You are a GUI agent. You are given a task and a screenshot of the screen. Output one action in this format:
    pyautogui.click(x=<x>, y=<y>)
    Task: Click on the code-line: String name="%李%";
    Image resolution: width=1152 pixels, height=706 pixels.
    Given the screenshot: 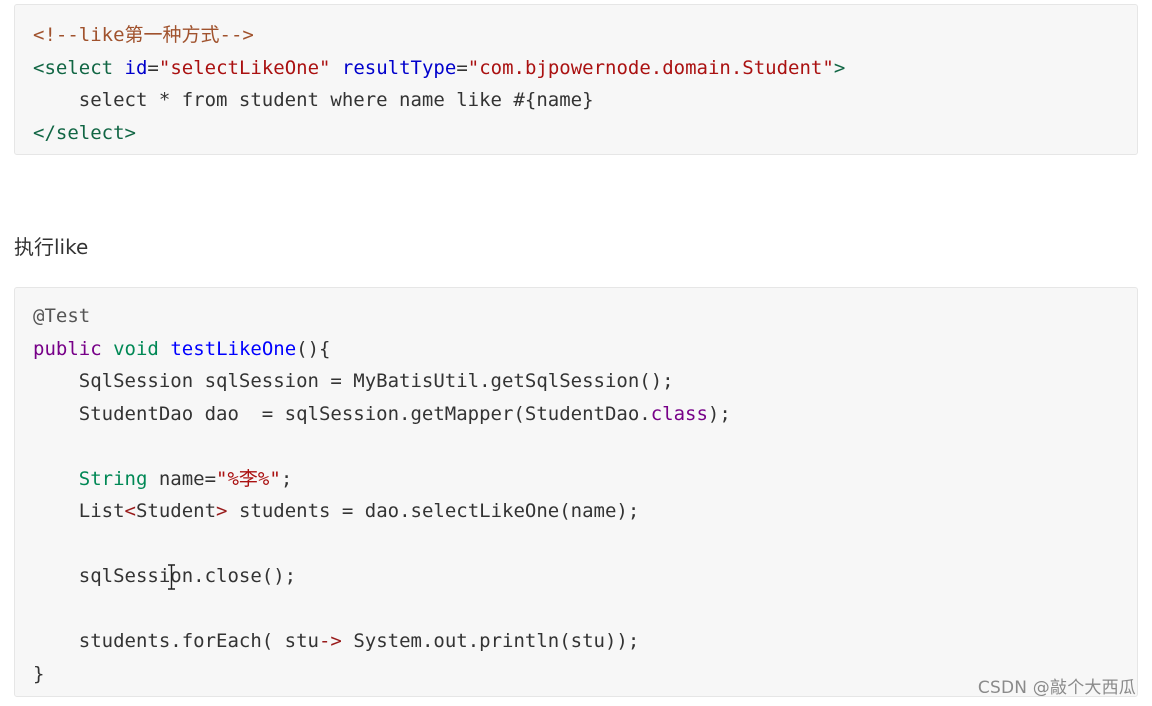 What is the action you would take?
    pyautogui.click(x=585, y=479)
    